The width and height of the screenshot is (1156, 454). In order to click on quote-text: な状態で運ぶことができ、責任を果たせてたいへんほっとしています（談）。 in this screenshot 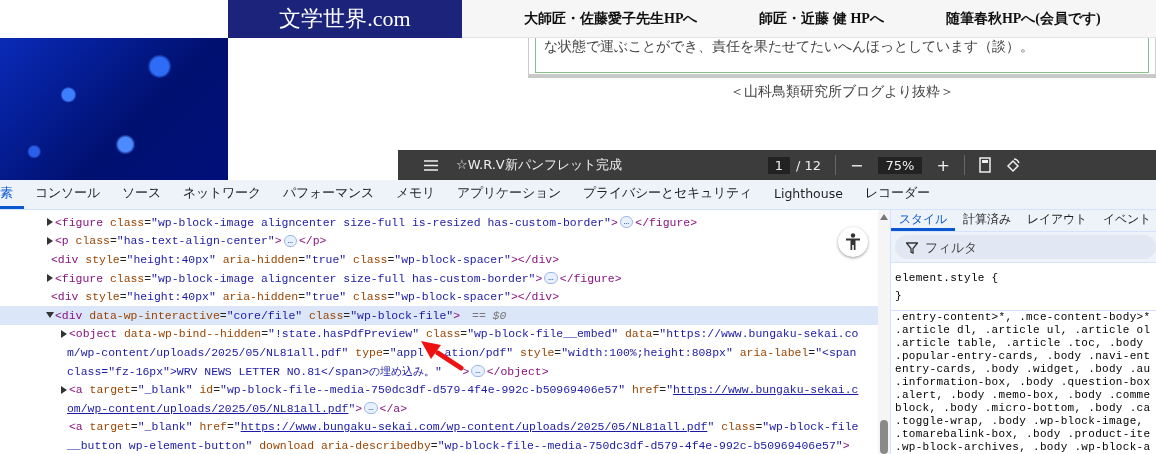, I will do `click(789, 46)`.